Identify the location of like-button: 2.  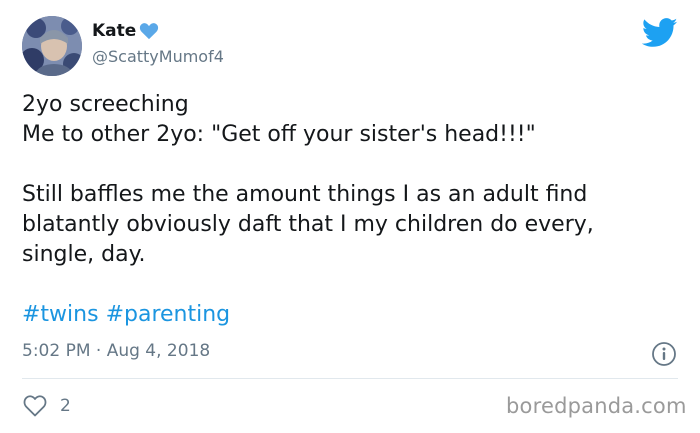
(46, 406).